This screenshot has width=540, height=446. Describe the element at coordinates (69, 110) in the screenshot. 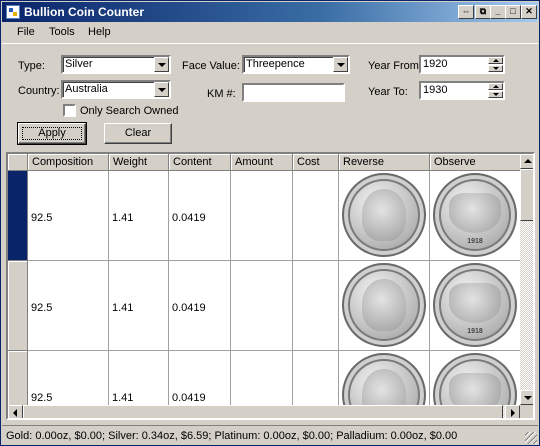

I see `only-owned-checkbox` at that location.